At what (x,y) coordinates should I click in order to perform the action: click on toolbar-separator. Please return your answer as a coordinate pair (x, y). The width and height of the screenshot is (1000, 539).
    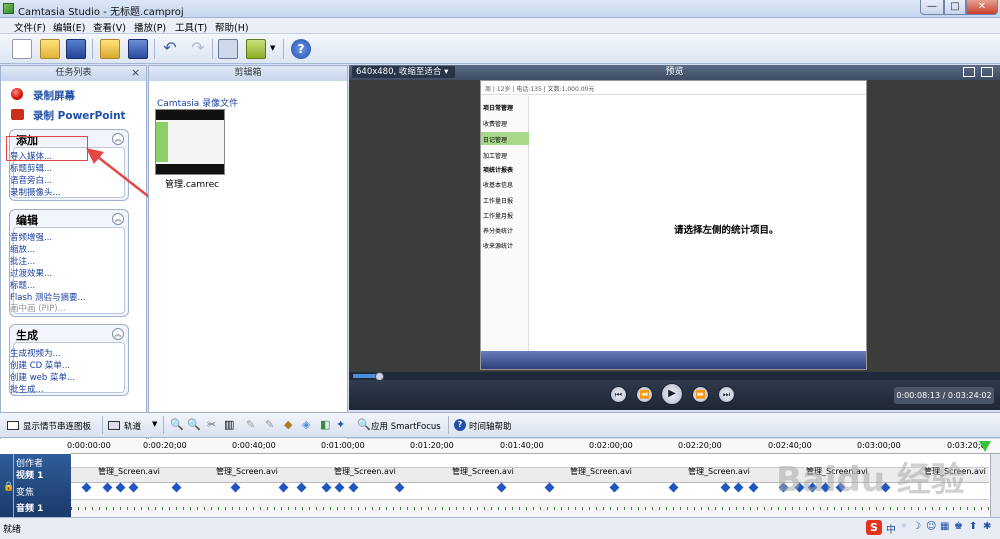
    Looking at the image, I should click on (154, 49).